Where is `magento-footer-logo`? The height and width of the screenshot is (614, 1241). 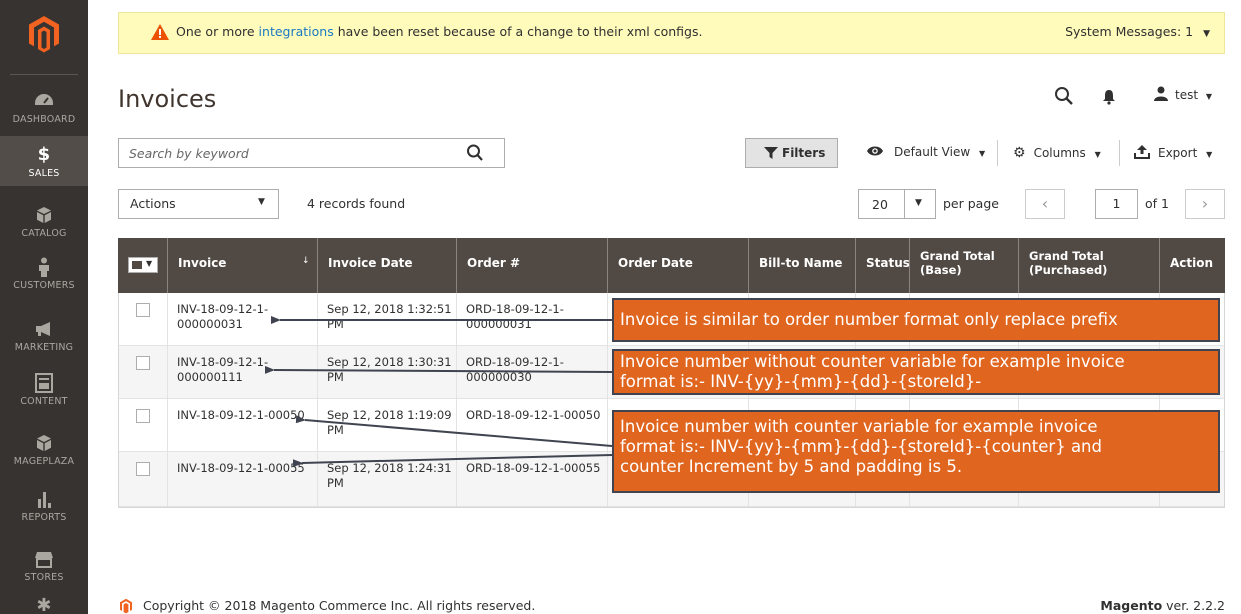 magento-footer-logo is located at coordinates (126, 606).